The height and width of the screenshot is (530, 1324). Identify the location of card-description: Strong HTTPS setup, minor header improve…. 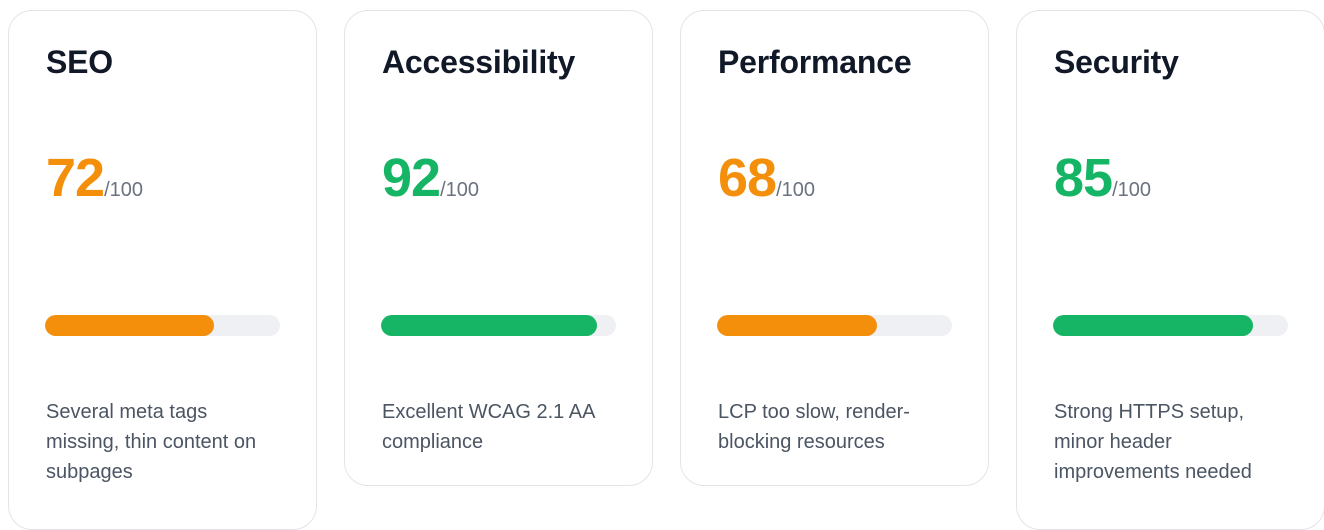
(1153, 442).